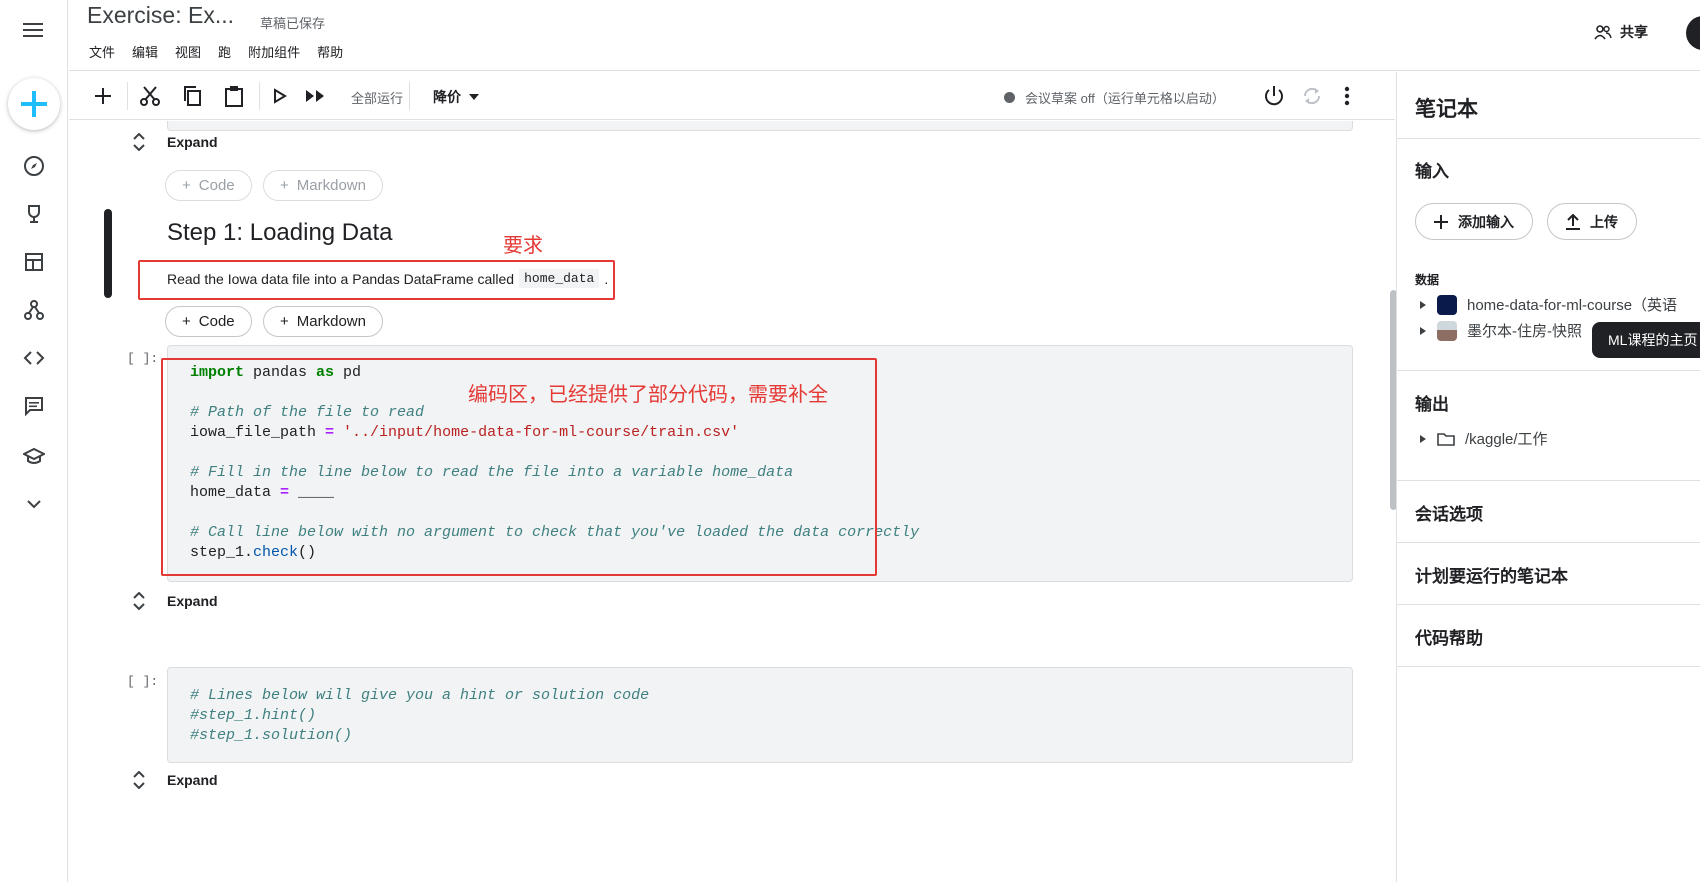 The height and width of the screenshot is (882, 1700). Describe the element at coordinates (1432, 402) in the screenshot. I see `output-section-title: 输出` at that location.